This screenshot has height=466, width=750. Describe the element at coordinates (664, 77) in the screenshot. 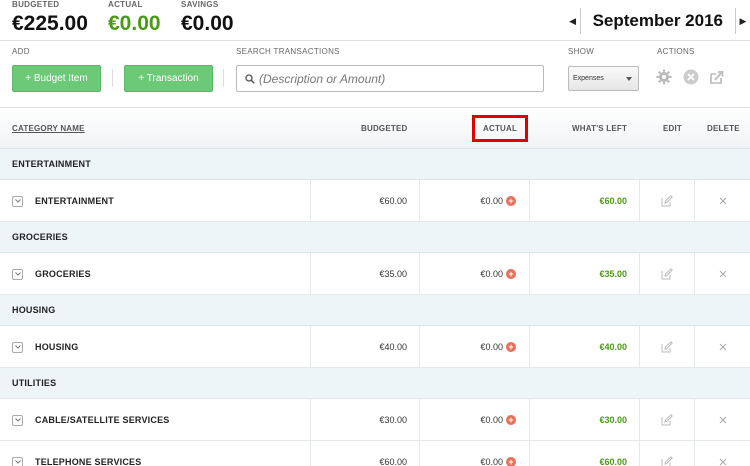

I see `gear-icon` at that location.